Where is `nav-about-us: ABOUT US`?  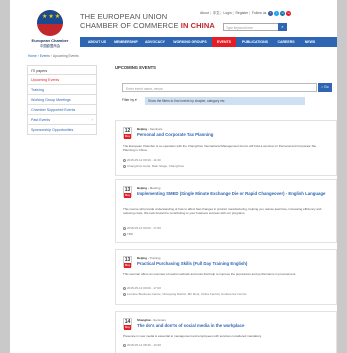 nav-about-us: ABOUT US is located at coordinates (97, 42).